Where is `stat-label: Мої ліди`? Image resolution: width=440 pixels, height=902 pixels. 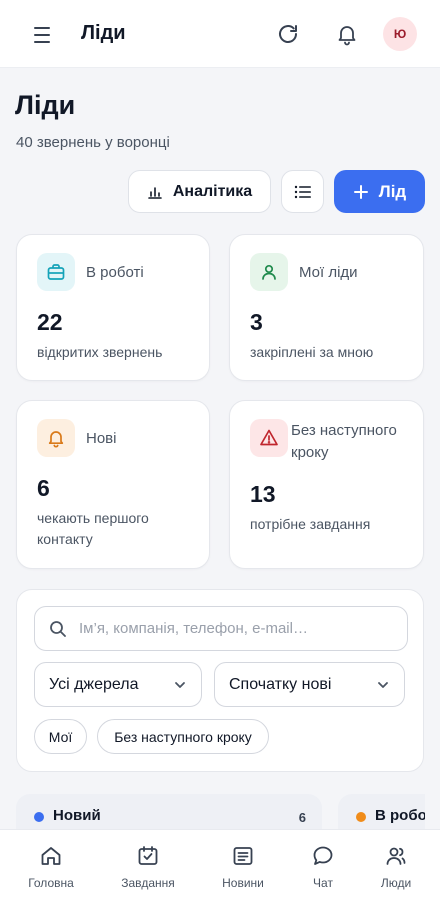
stat-label: Мої ліди is located at coordinates (328, 272).